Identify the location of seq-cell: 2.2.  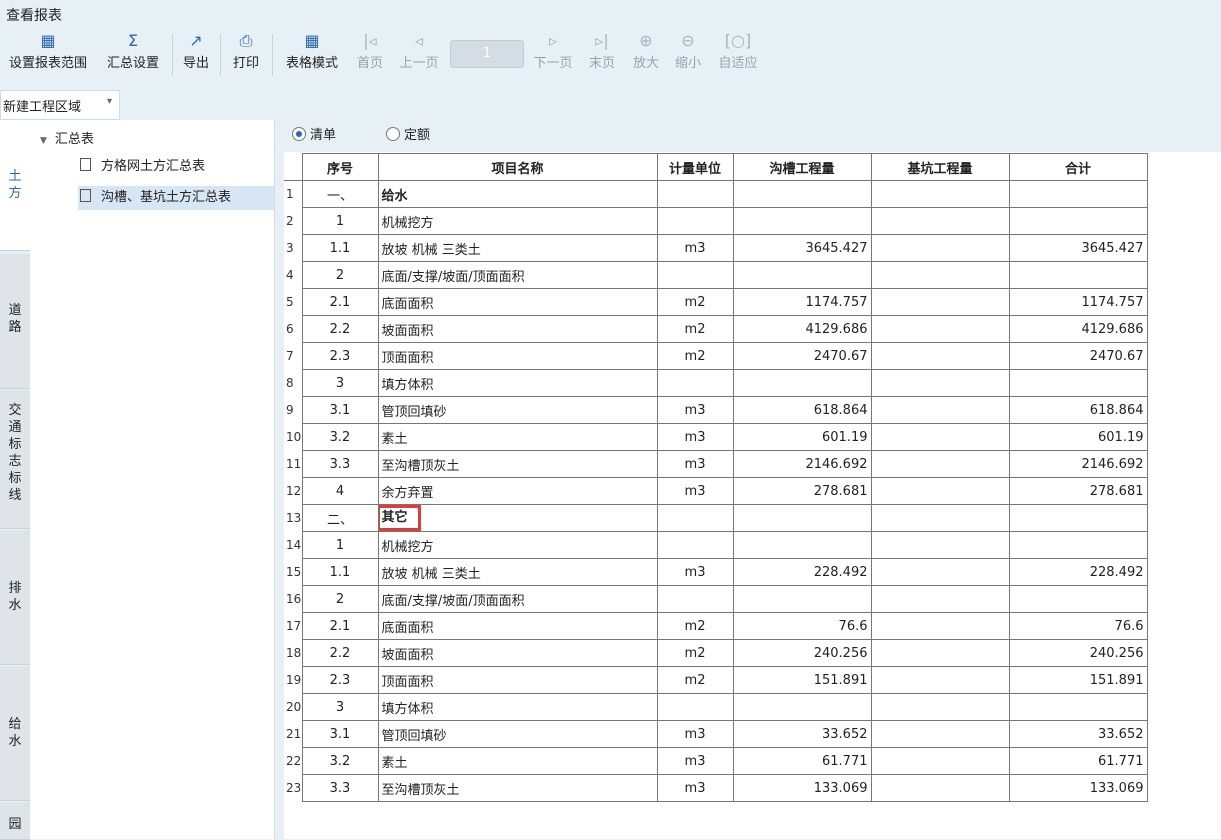
(340, 329).